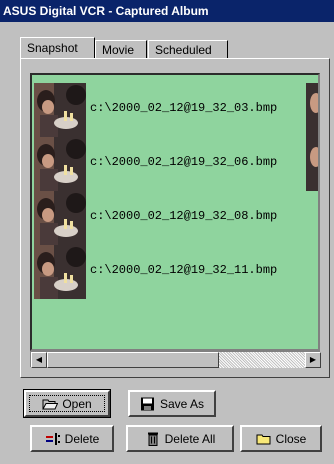 Image resolution: width=334 pixels, height=464 pixels. I want to click on scroll-left-button: ◀, so click(39, 360).